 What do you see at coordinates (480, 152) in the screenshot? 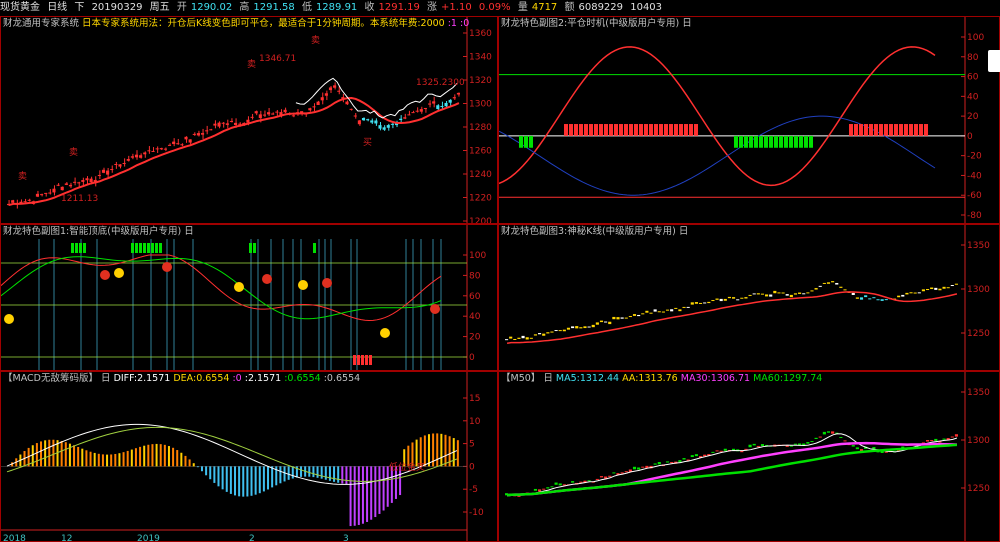
I see `main-yaxis-tick-label: 1260` at bounding box center [480, 152].